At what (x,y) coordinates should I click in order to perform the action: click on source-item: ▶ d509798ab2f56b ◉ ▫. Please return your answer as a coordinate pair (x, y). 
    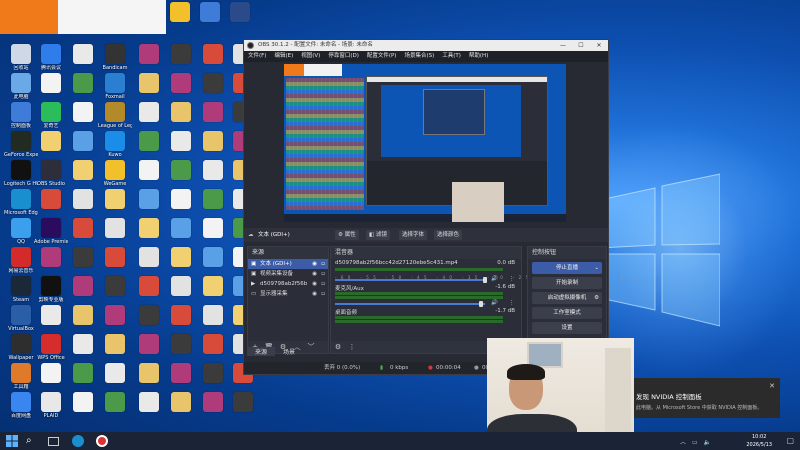
    Looking at the image, I should click on (288, 284).